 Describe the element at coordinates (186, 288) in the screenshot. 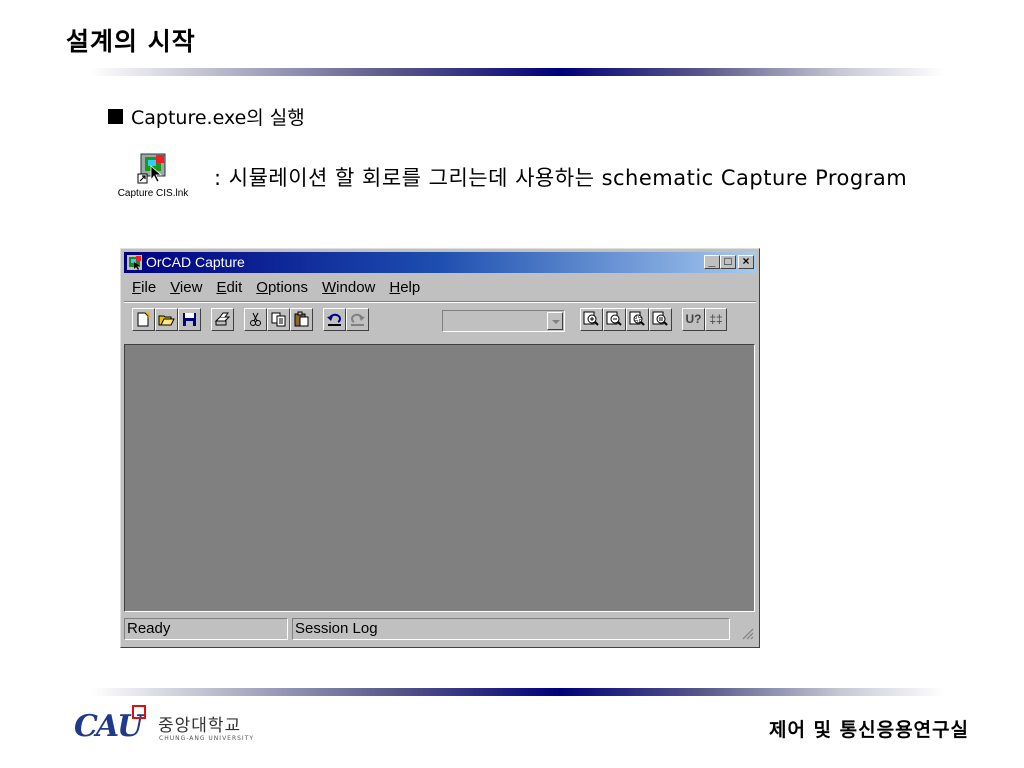

I see `menu-view: View` at that location.